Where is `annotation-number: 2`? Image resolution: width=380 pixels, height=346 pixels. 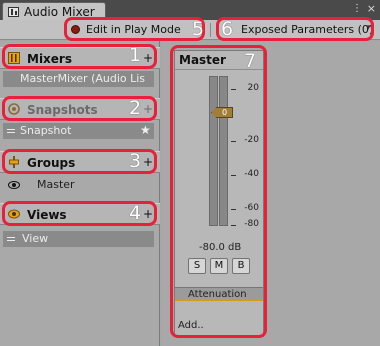
annotation-number: 2 is located at coordinates (135, 108).